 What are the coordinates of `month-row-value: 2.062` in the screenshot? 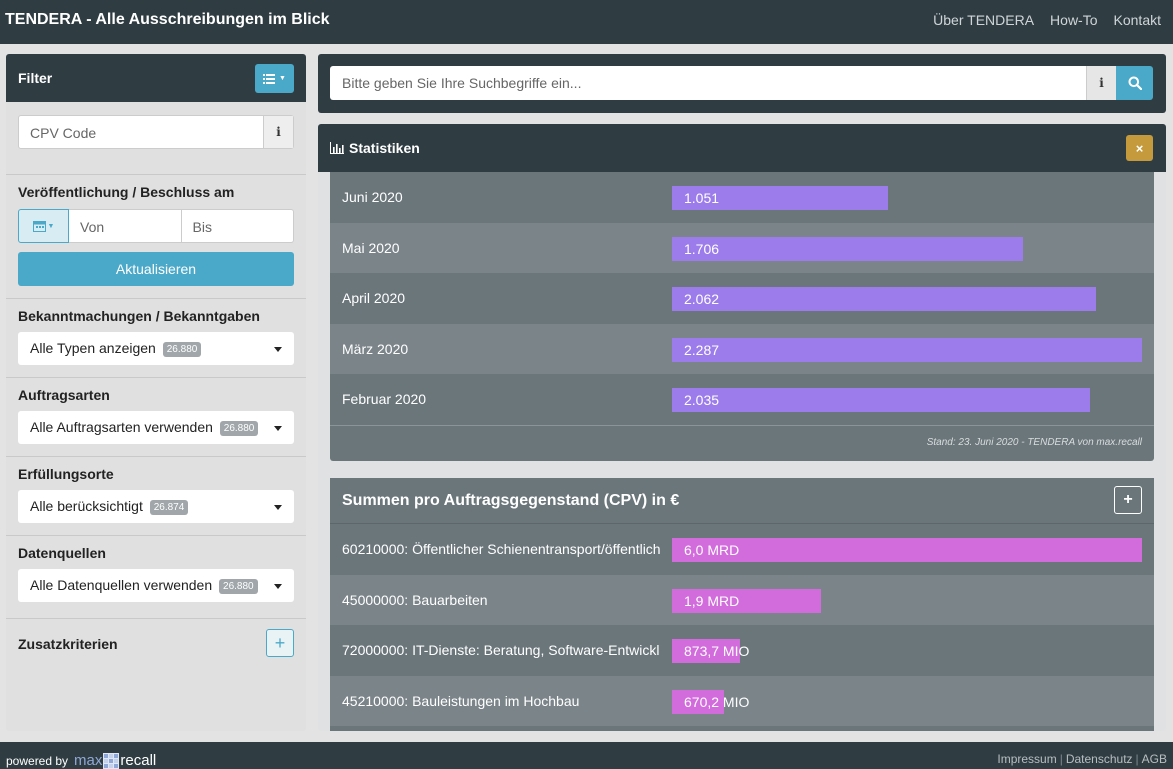 It's located at (702, 299).